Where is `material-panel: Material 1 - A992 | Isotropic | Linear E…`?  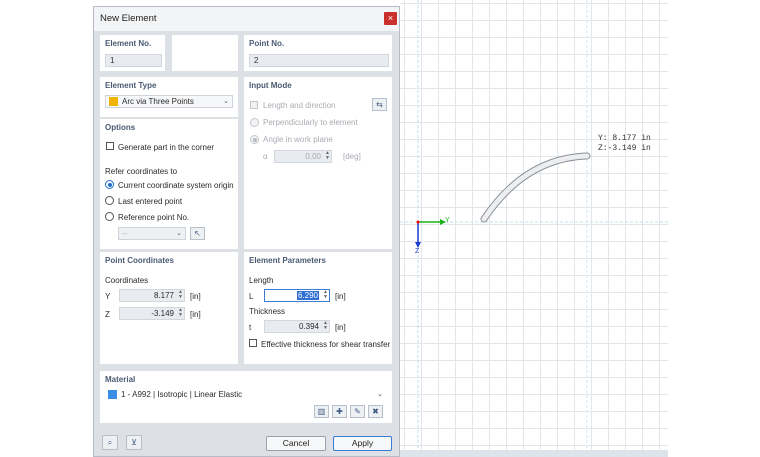 material-panel: Material 1 - A992 | Isotropic | Linear E… is located at coordinates (246, 397).